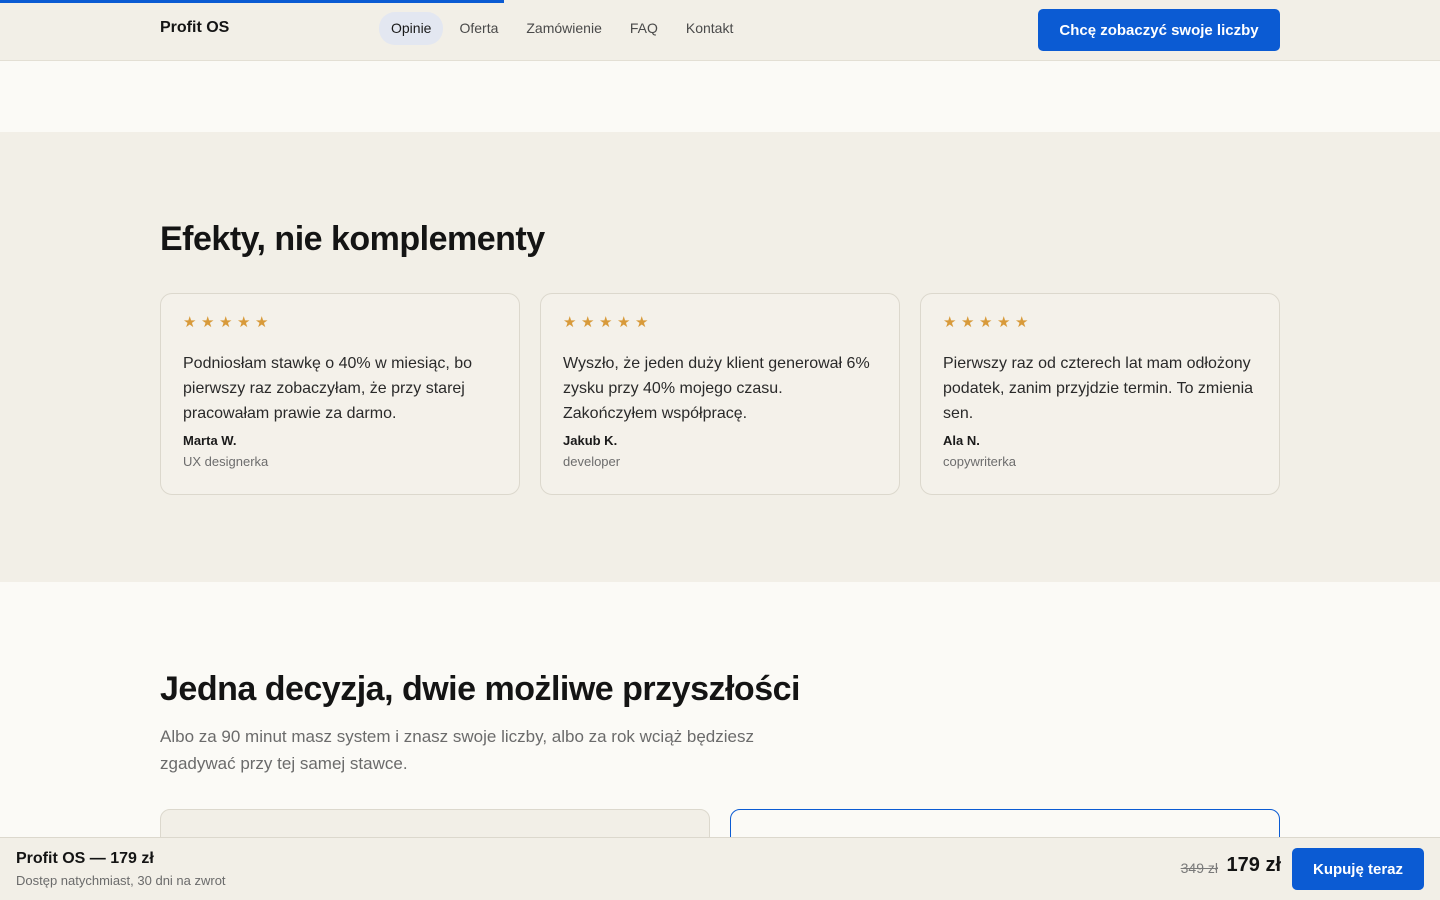 This screenshot has width=1440, height=900. What do you see at coordinates (592, 461) in the screenshot?
I see `testimonial-role: developer` at bounding box center [592, 461].